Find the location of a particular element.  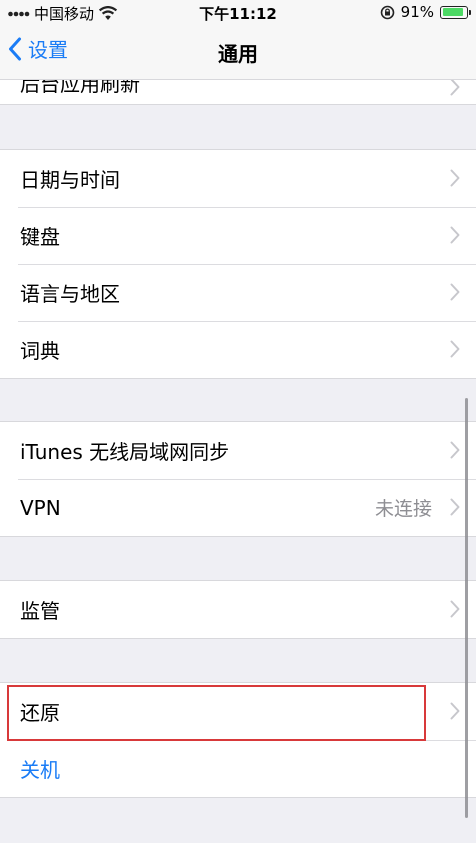

status-bar: 中国移动 下午11:12 91% is located at coordinates (238, 12).